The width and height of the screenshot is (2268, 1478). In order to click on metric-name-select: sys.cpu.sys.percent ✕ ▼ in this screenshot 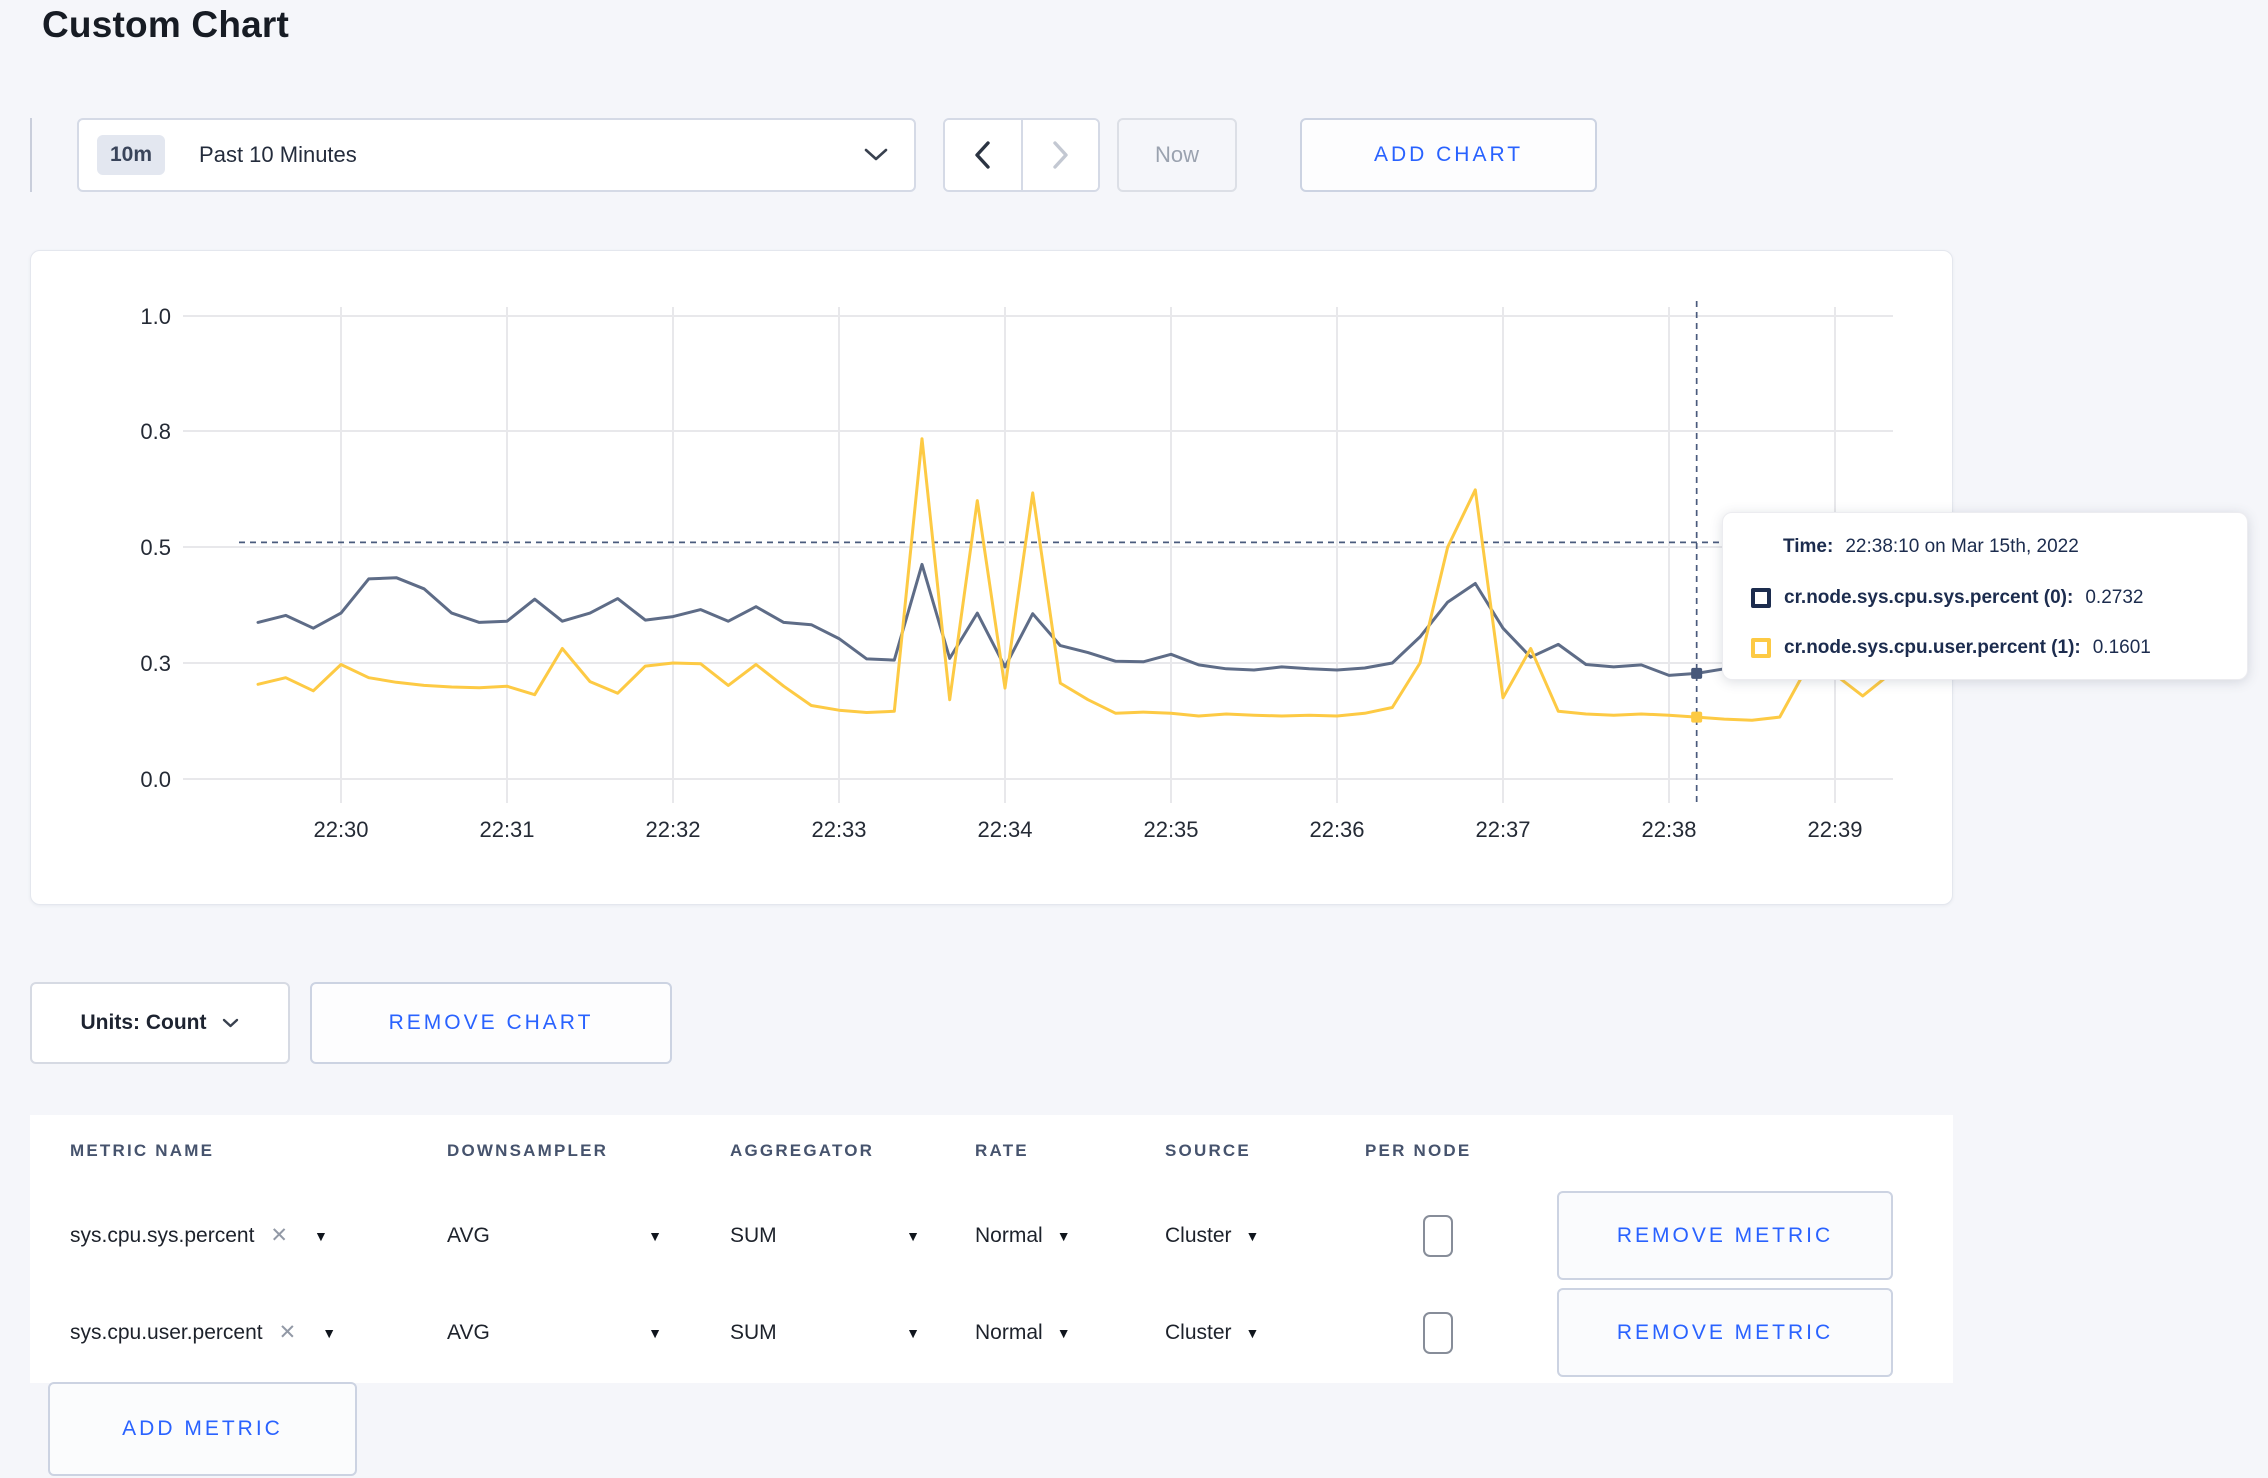, I will do `click(258, 1235)`.